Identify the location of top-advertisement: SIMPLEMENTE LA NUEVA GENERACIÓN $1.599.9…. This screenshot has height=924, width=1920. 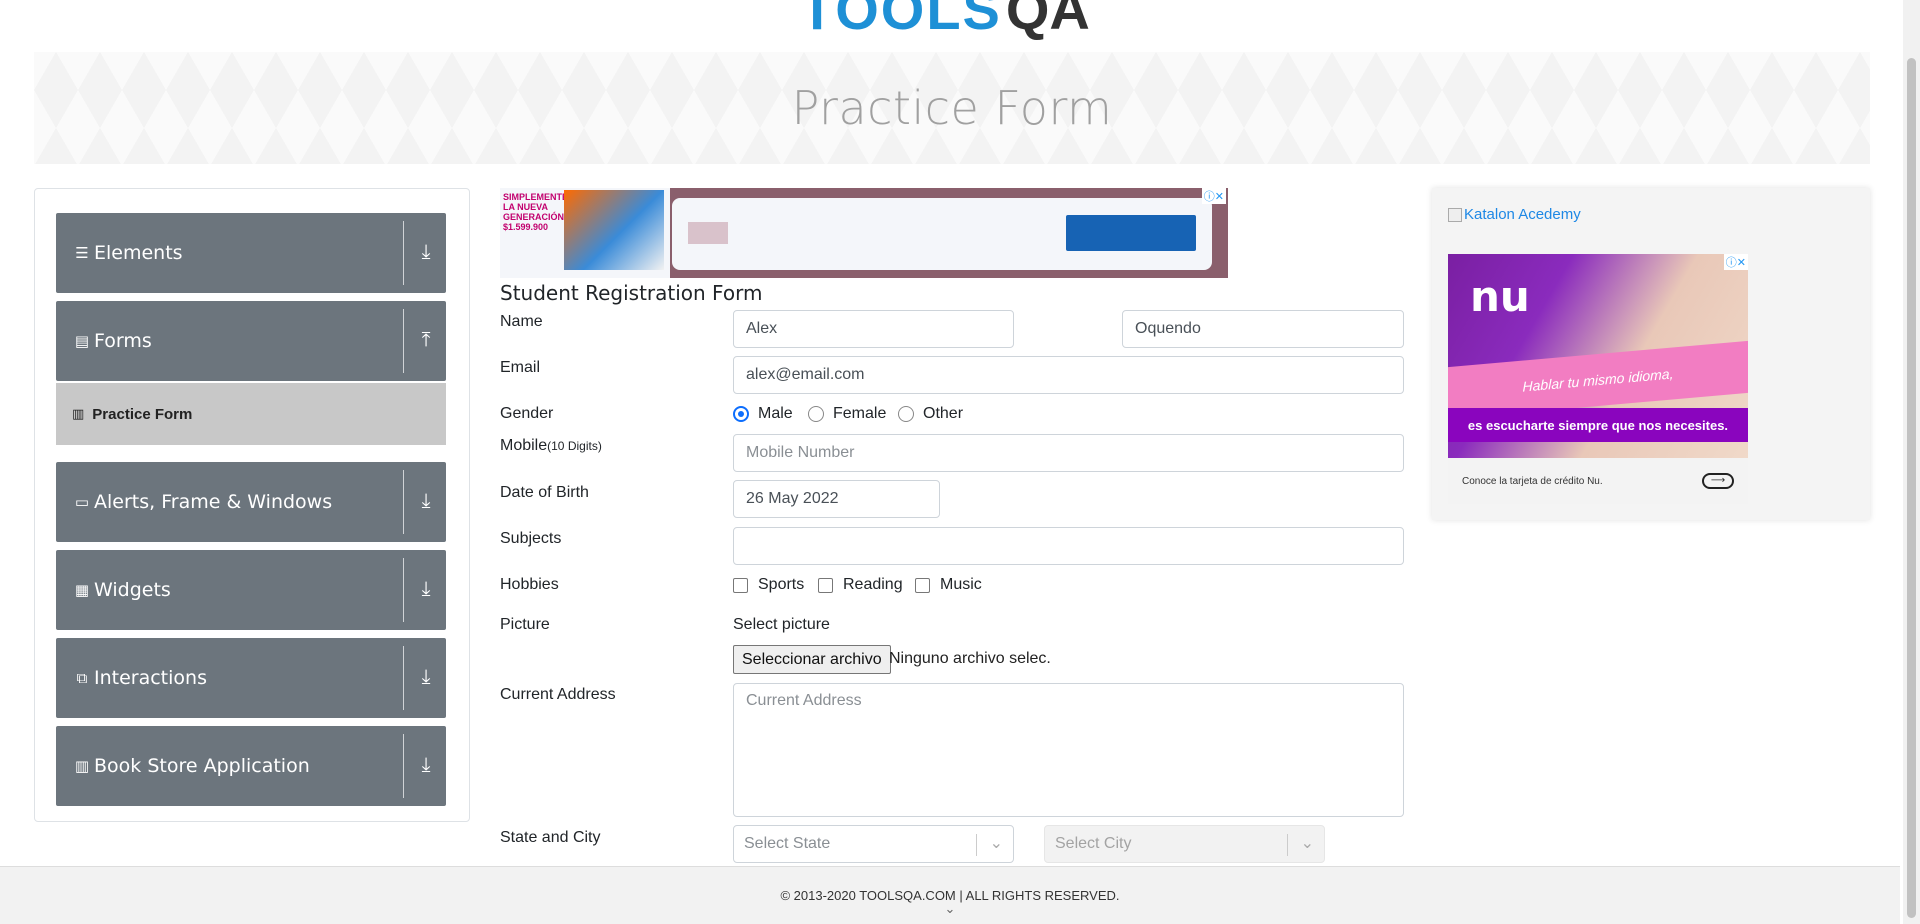
(864, 233).